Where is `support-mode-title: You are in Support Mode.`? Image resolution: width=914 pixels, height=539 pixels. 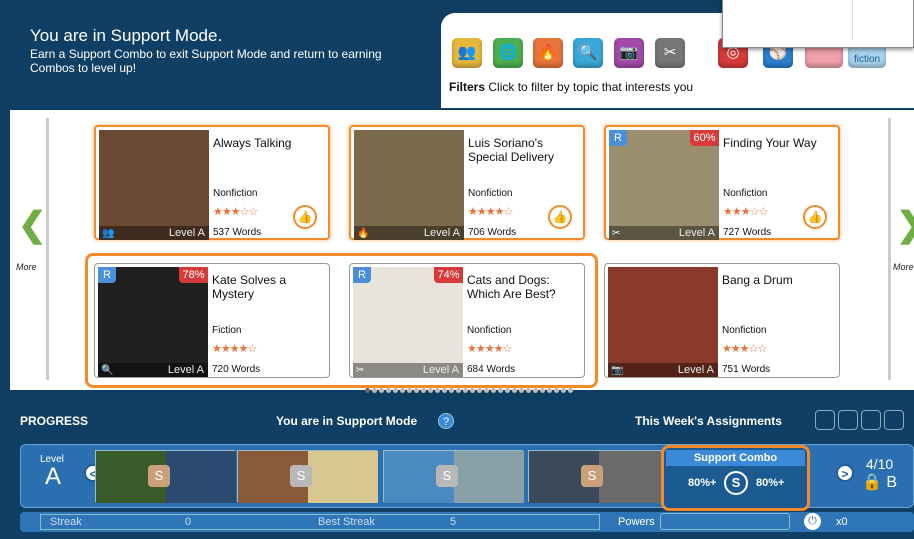 support-mode-title: You are in Support Mode. is located at coordinates (126, 35).